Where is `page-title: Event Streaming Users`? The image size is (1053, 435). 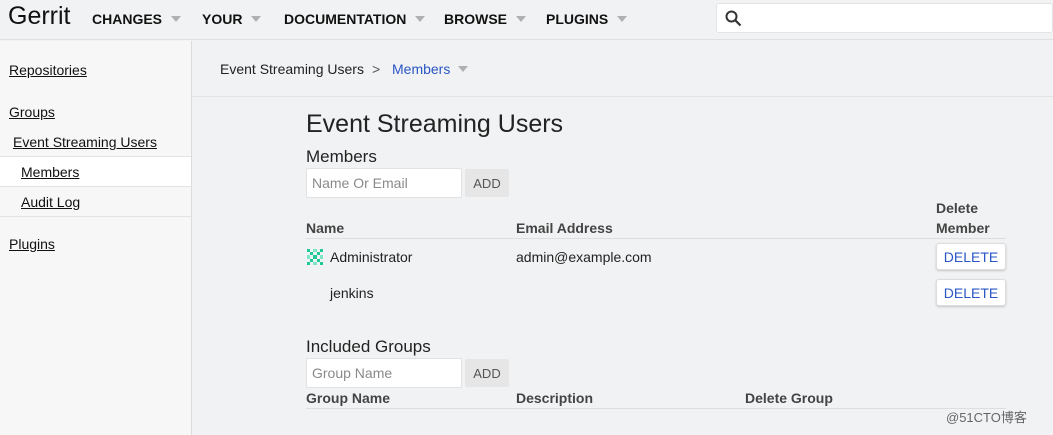 page-title: Event Streaming Users is located at coordinates (435, 124).